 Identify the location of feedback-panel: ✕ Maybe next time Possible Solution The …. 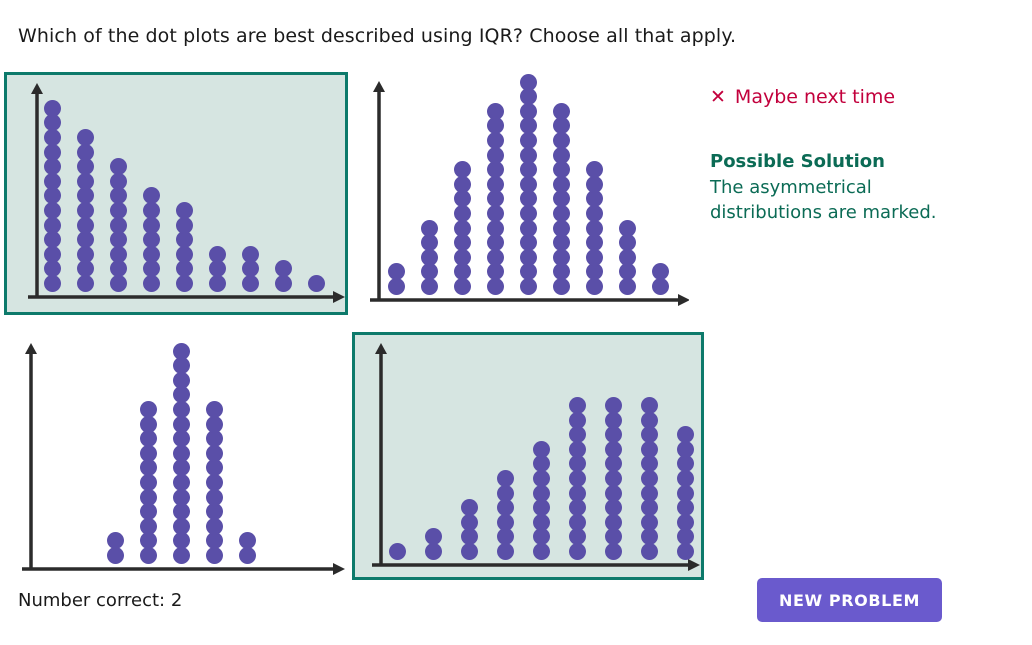
(860, 157).